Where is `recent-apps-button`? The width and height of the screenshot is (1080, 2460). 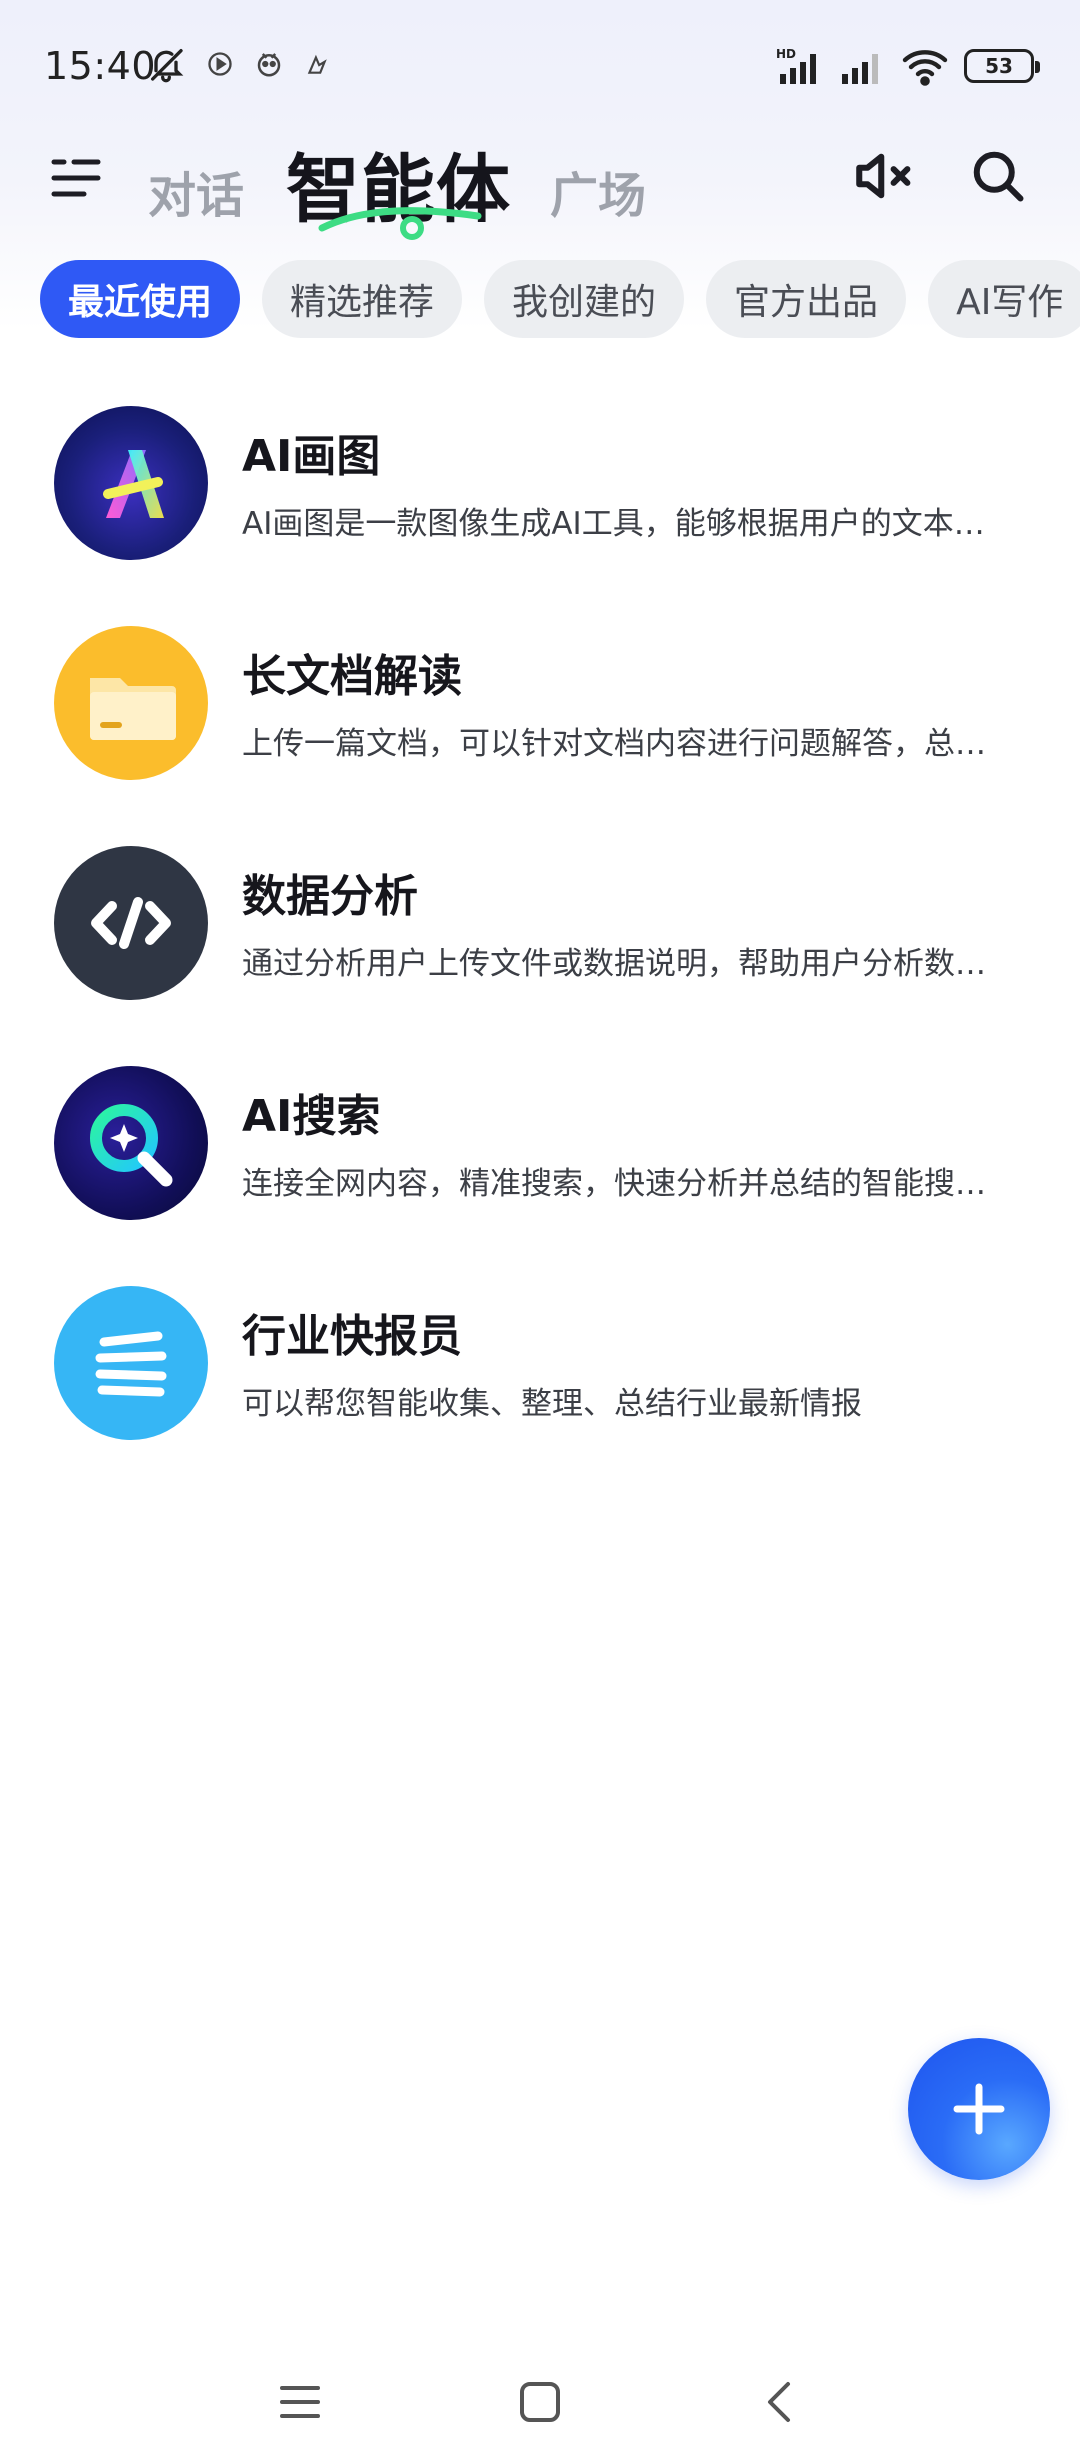
recent-apps-button is located at coordinates (300, 2402).